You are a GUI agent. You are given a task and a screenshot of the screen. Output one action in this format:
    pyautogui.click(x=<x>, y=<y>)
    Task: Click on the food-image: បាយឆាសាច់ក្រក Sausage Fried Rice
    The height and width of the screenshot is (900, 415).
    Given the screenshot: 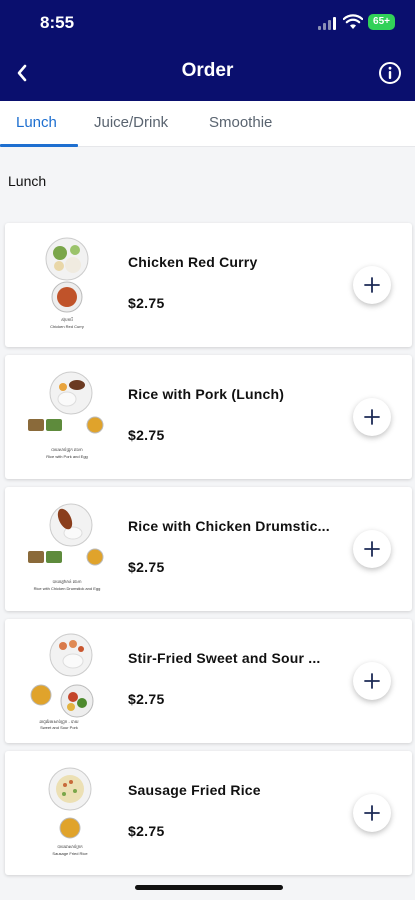 What is the action you would take?
    pyautogui.click(x=70, y=811)
    